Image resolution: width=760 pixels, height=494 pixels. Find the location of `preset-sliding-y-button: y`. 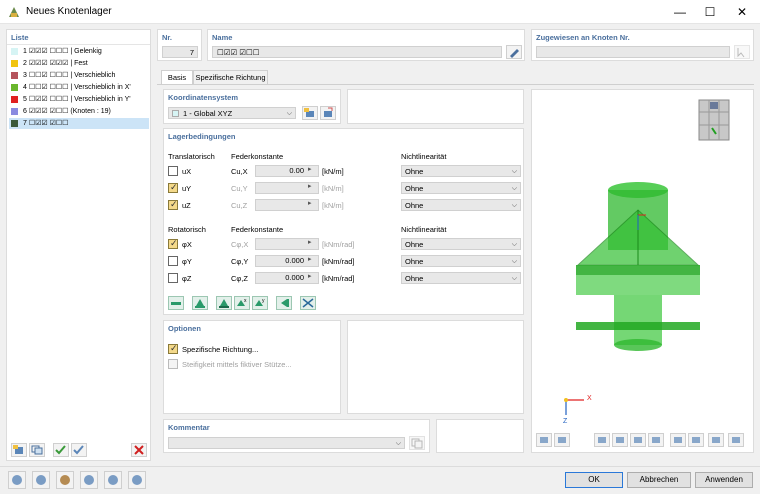

preset-sliding-y-button: y is located at coordinates (260, 303).